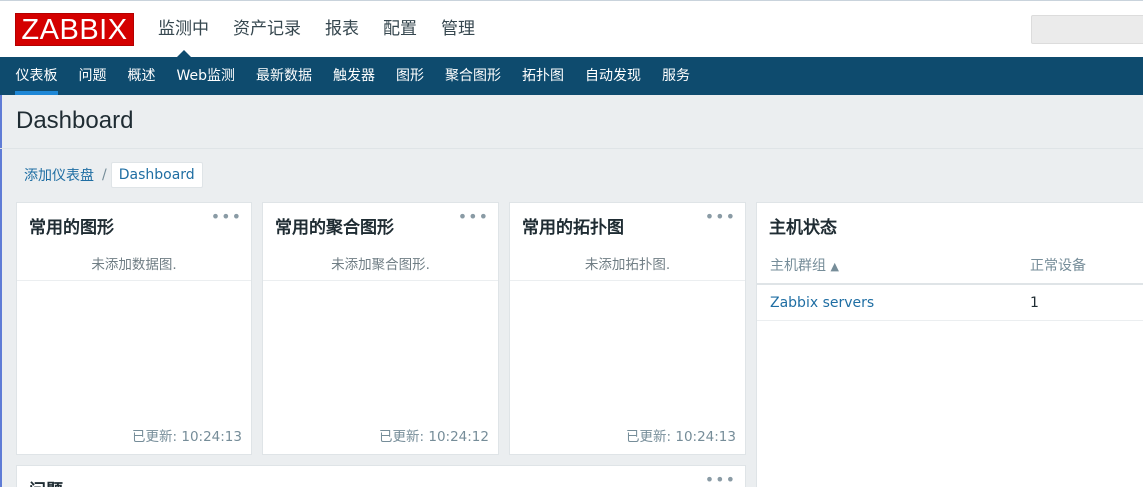 Image resolution: width=1143 pixels, height=487 pixels. What do you see at coordinates (334, 228) in the screenshot?
I see `widget-title: 常用的聚合图形` at bounding box center [334, 228].